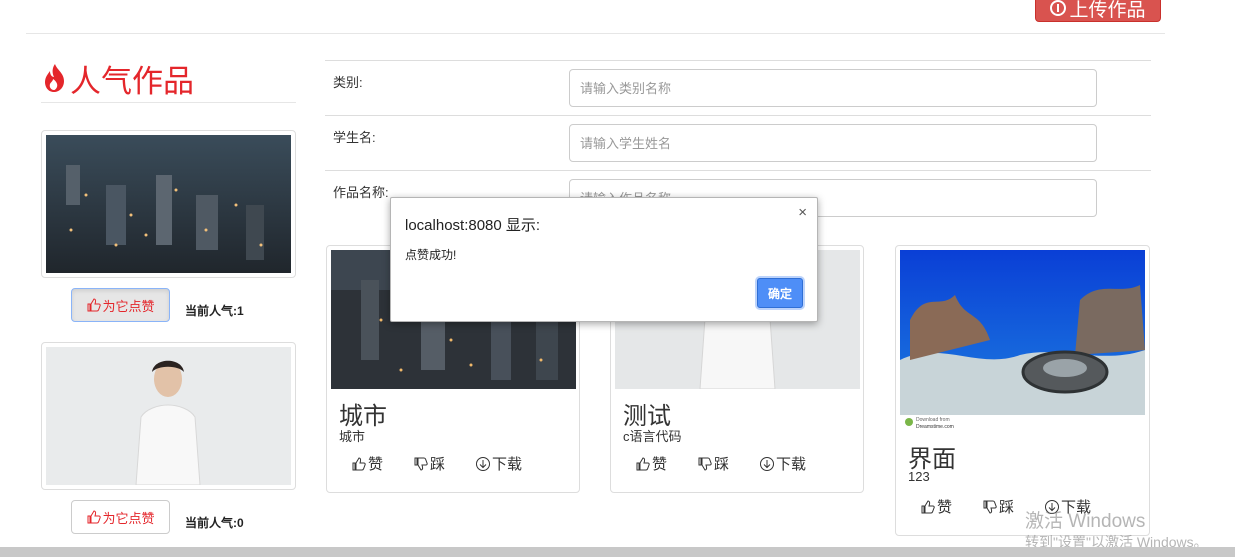 The image size is (1235, 557). What do you see at coordinates (935, 427) in the screenshot?
I see `image-caption: Dreamstime.com` at bounding box center [935, 427].